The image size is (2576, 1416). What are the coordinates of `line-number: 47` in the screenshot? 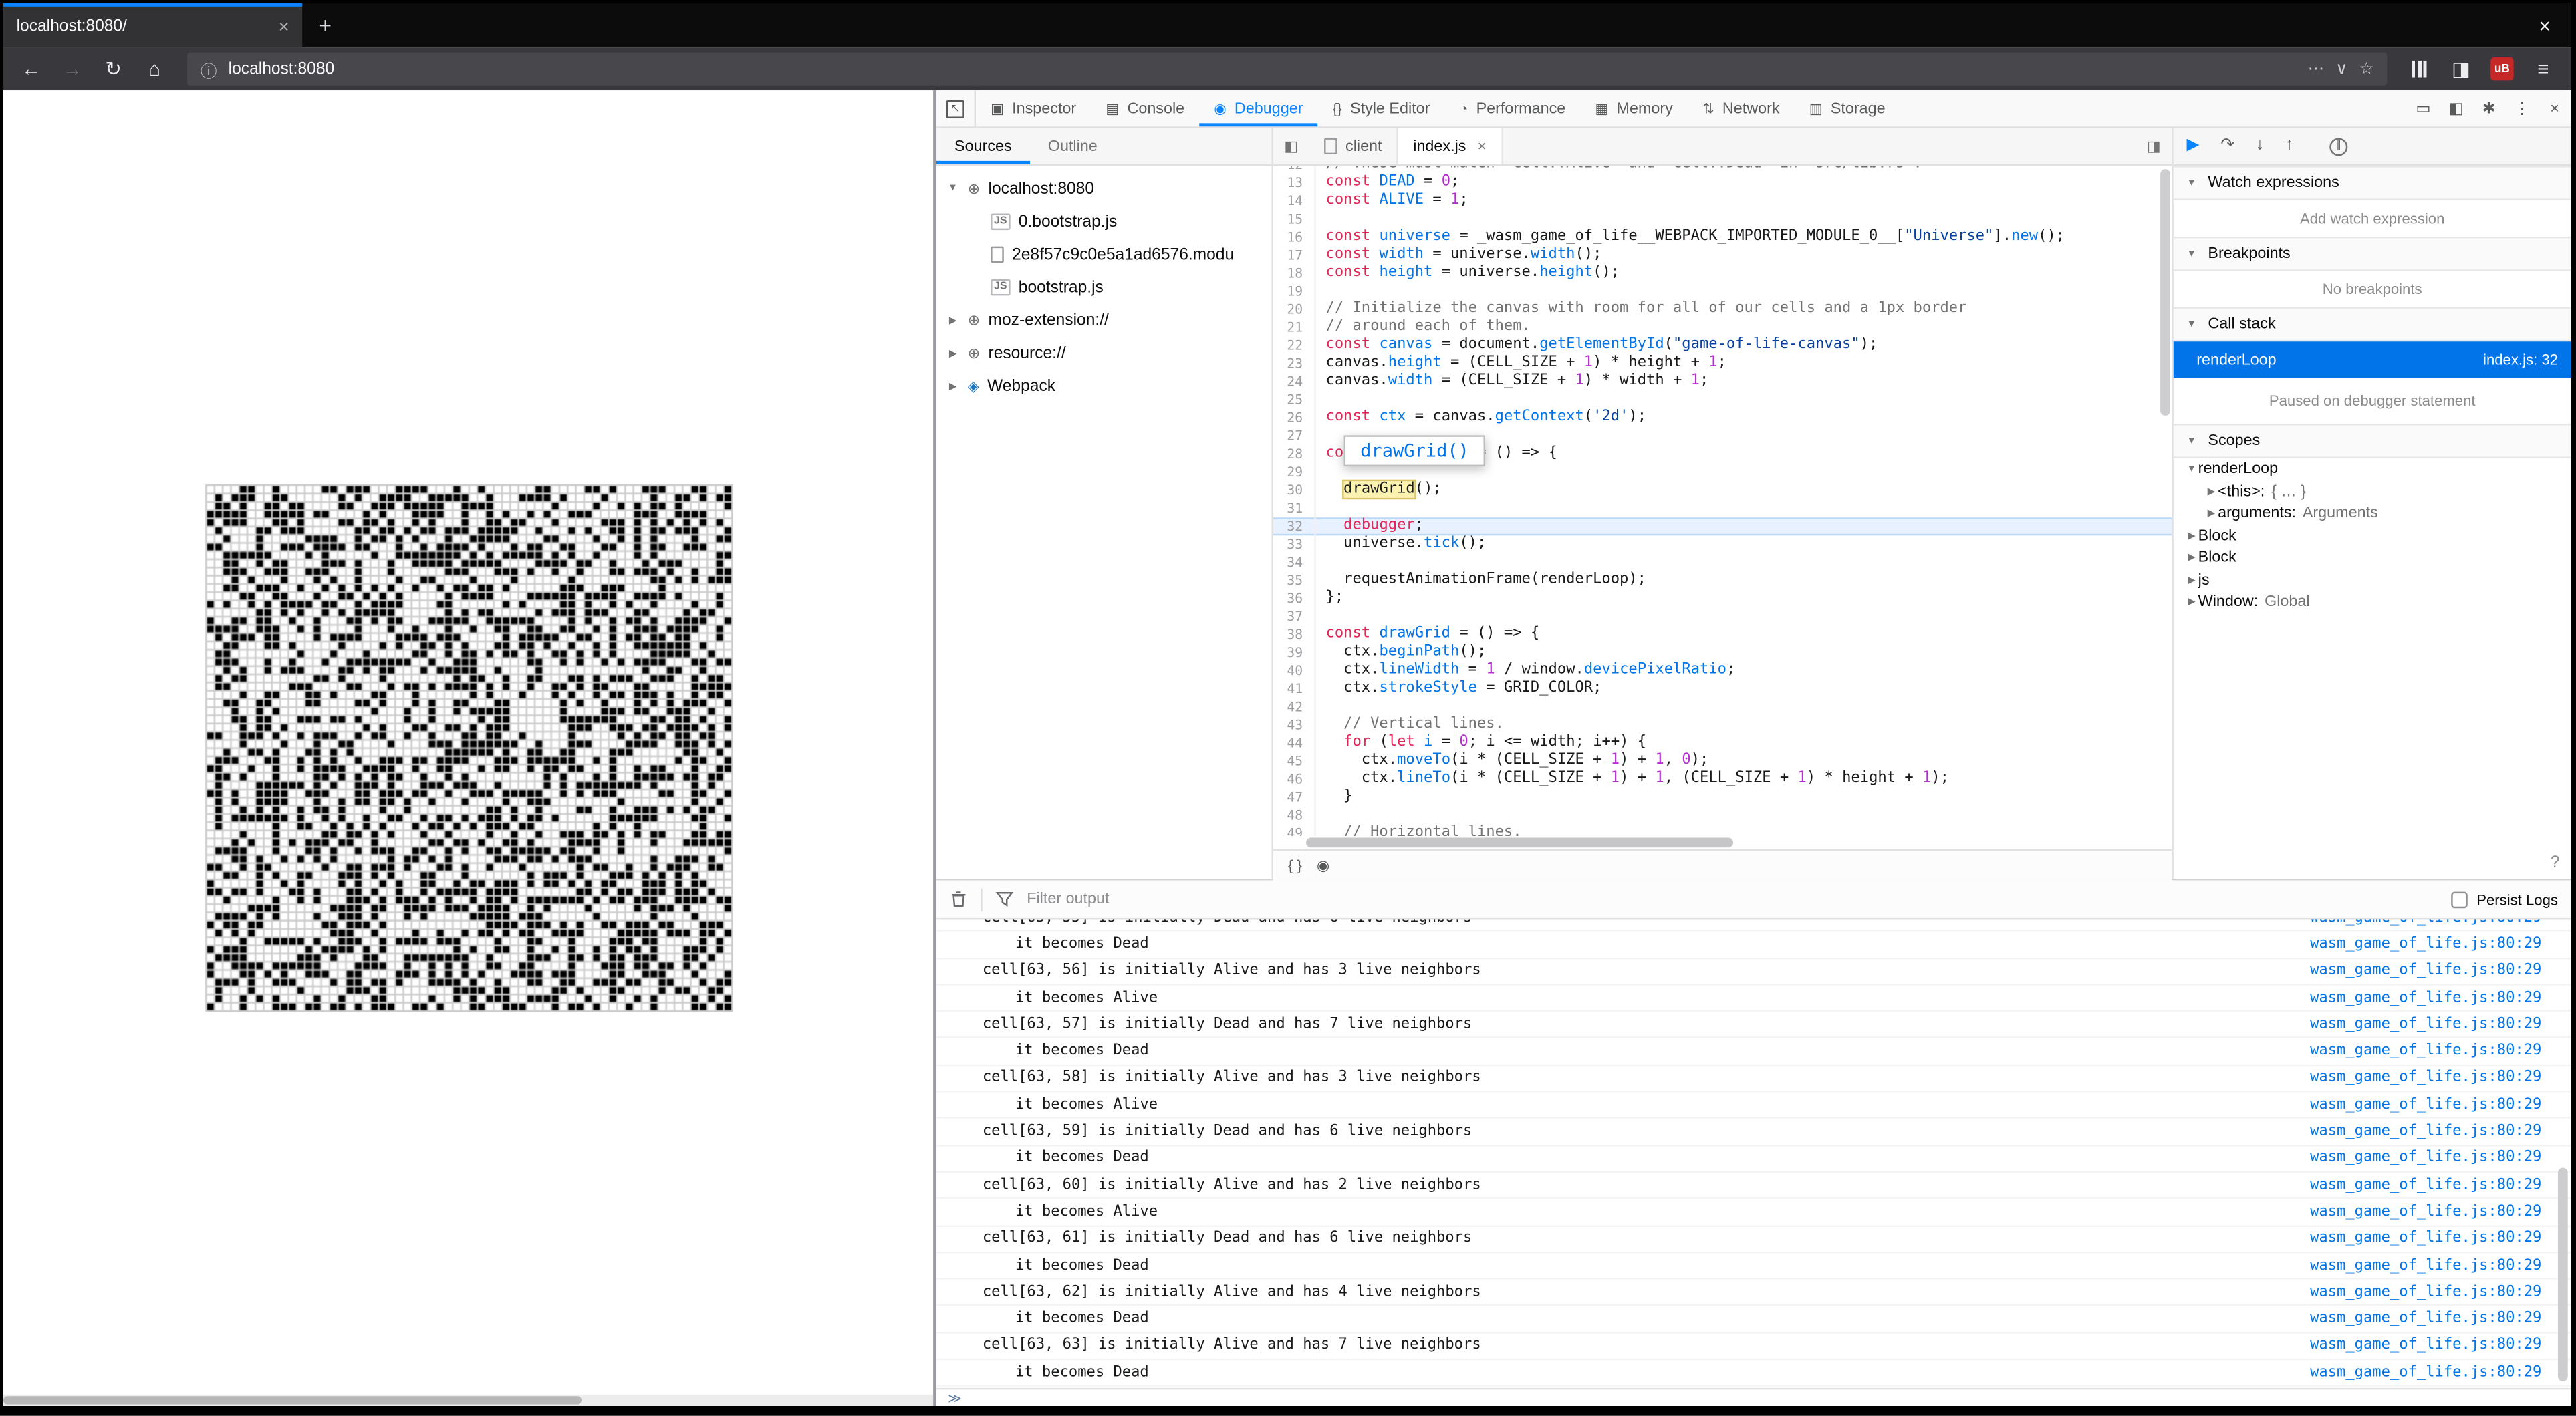 It's located at (1294, 797).